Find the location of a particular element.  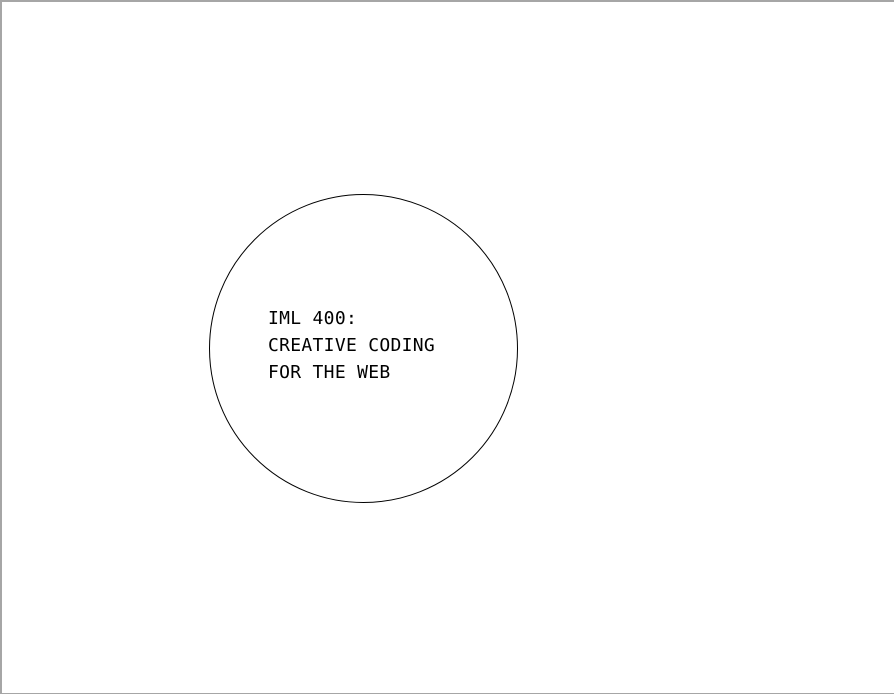

course-title-line-2: CREATIVE CODING is located at coordinates (352, 345).